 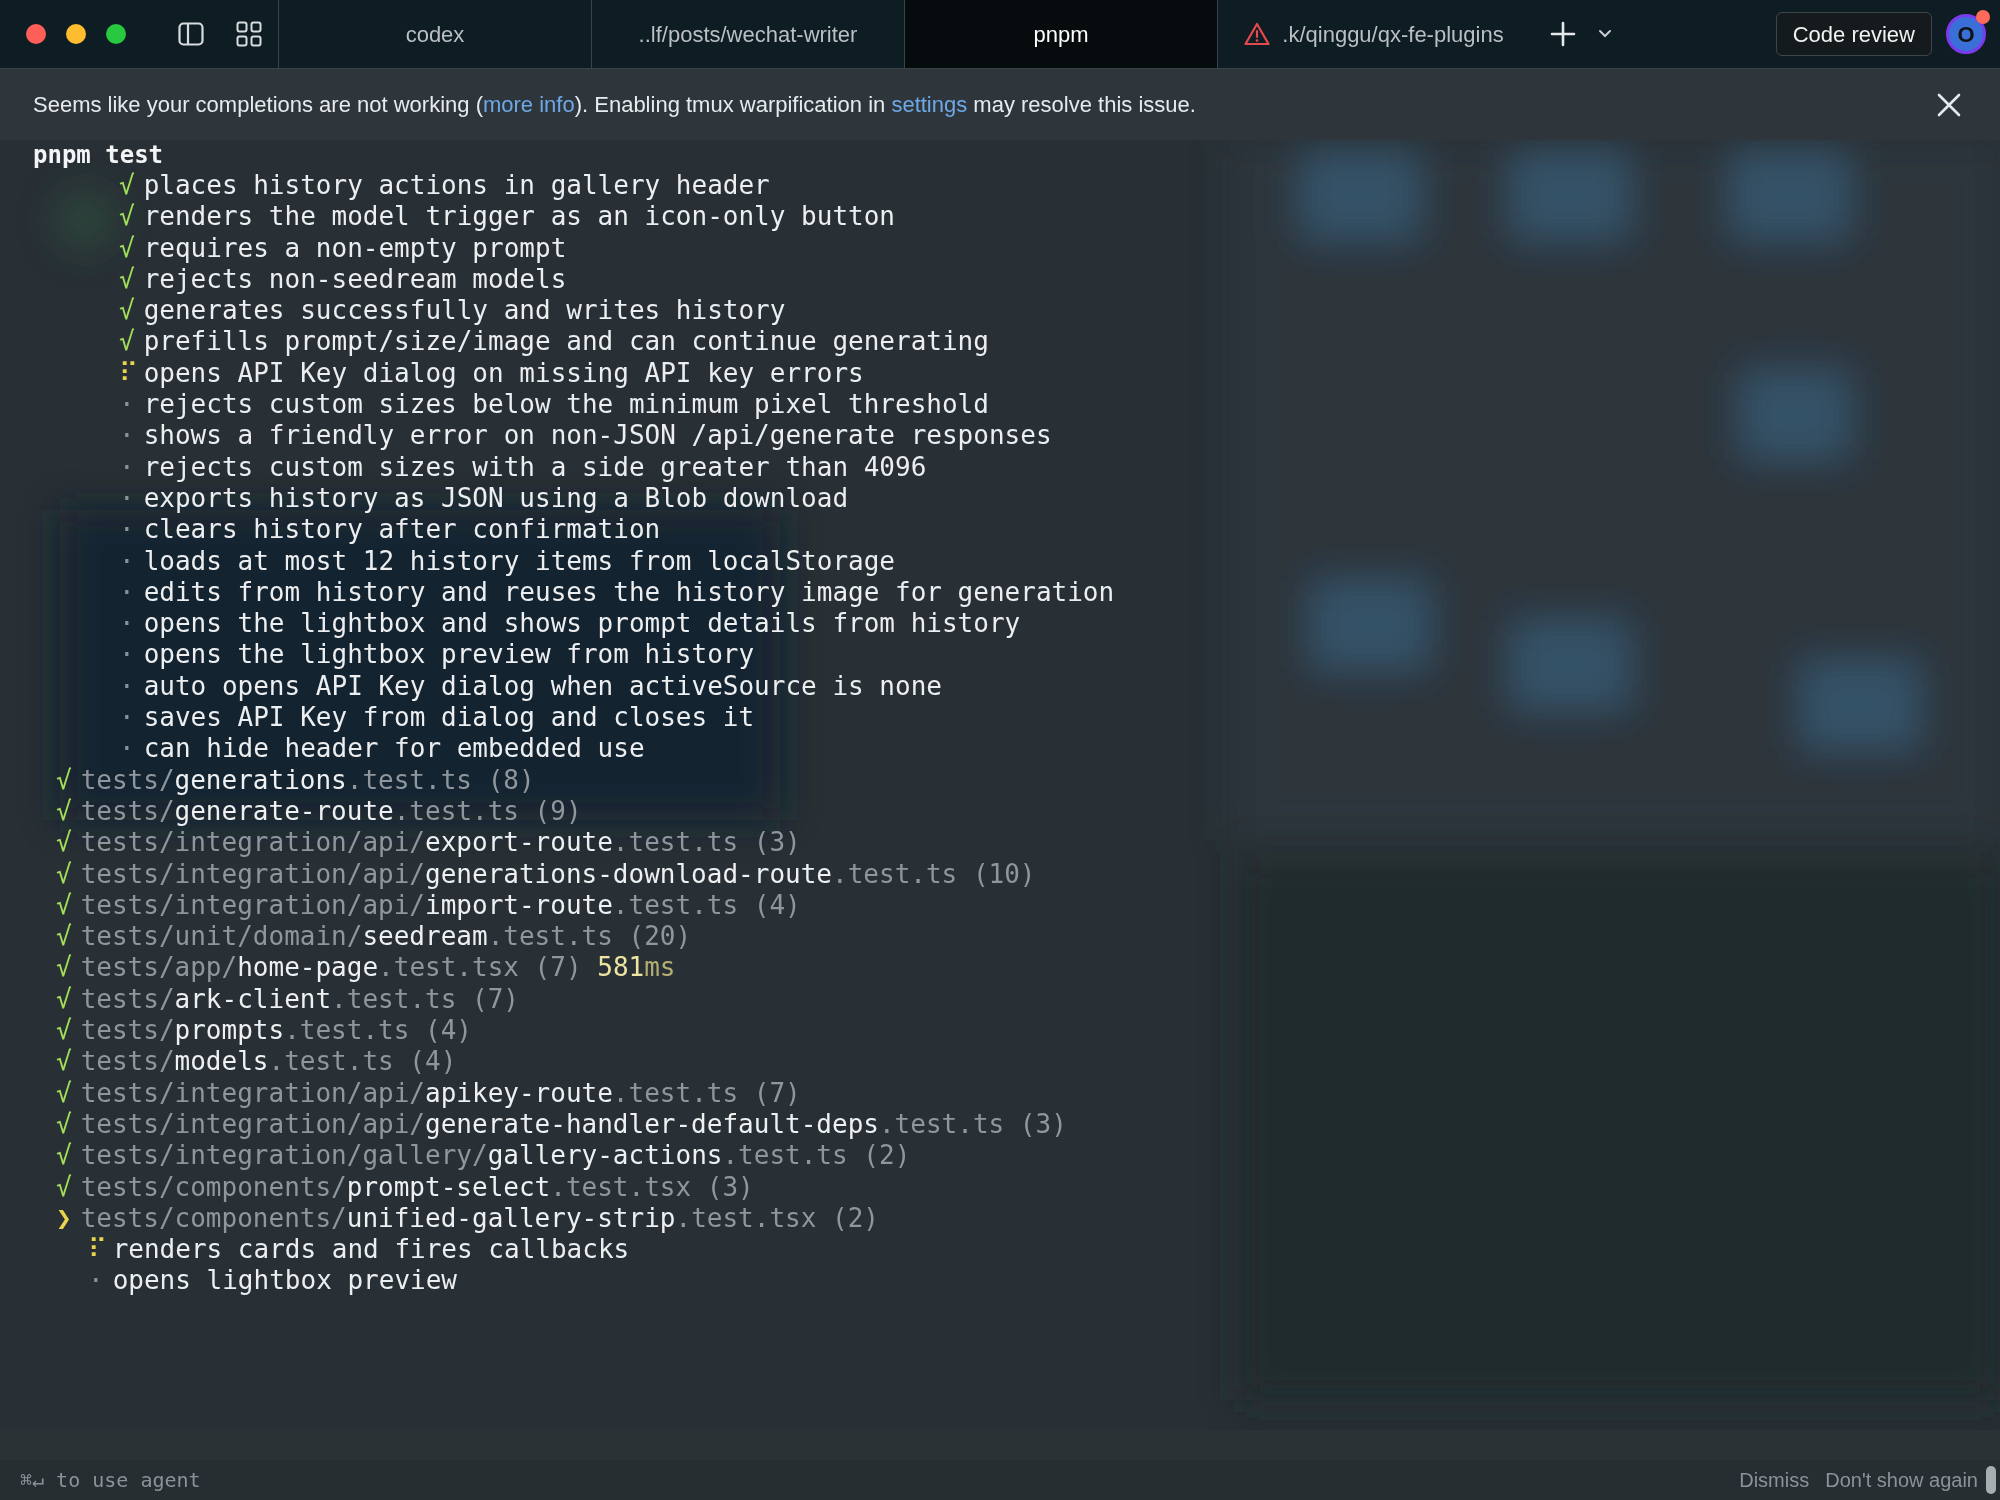 I want to click on banner-message: Seems like your completions are not working (more info). Enabling tmux warpification in settings may resolve this issue., so click(x=614, y=105).